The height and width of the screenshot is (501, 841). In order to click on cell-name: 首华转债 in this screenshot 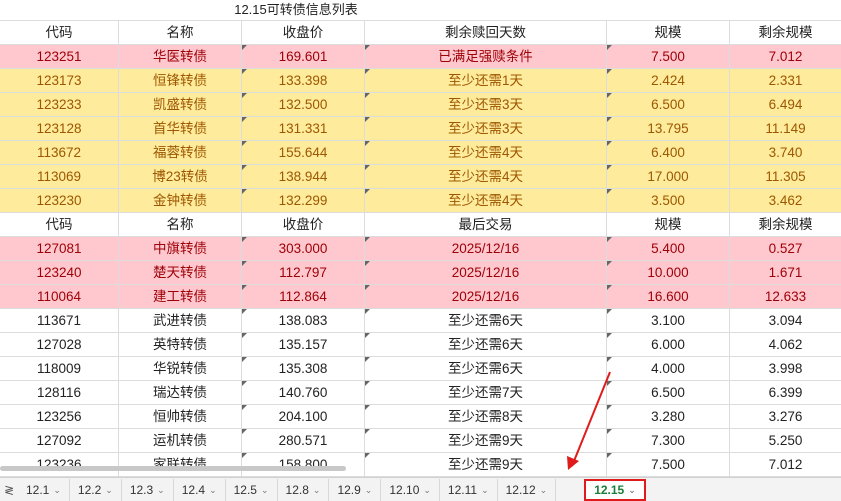, I will do `click(180, 128)`.